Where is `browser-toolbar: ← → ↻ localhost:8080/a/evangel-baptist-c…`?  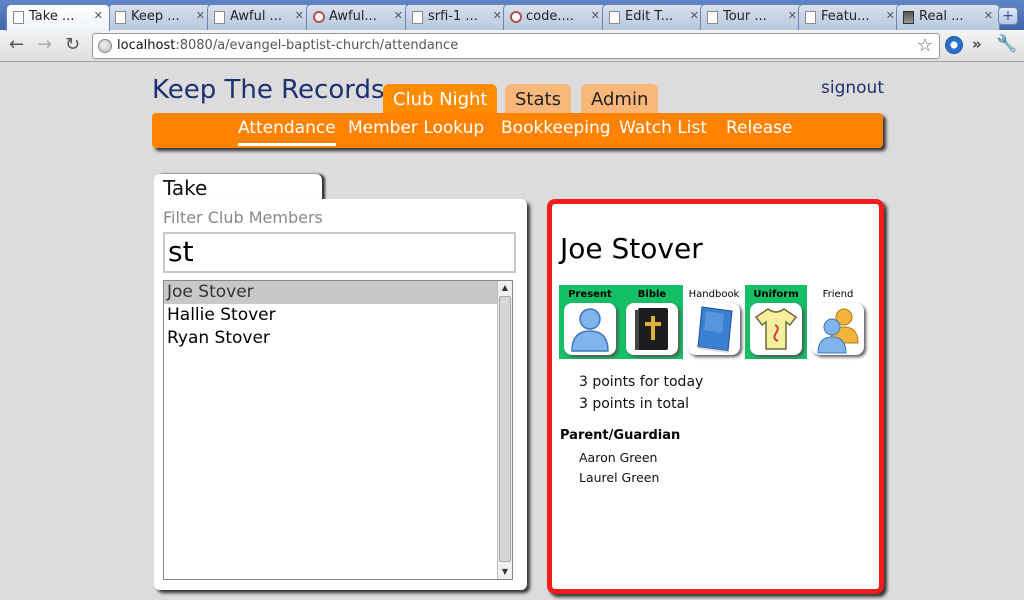
browser-toolbar: ← → ↻ localhost:8080/a/evangel-baptist-c… is located at coordinates (512, 46).